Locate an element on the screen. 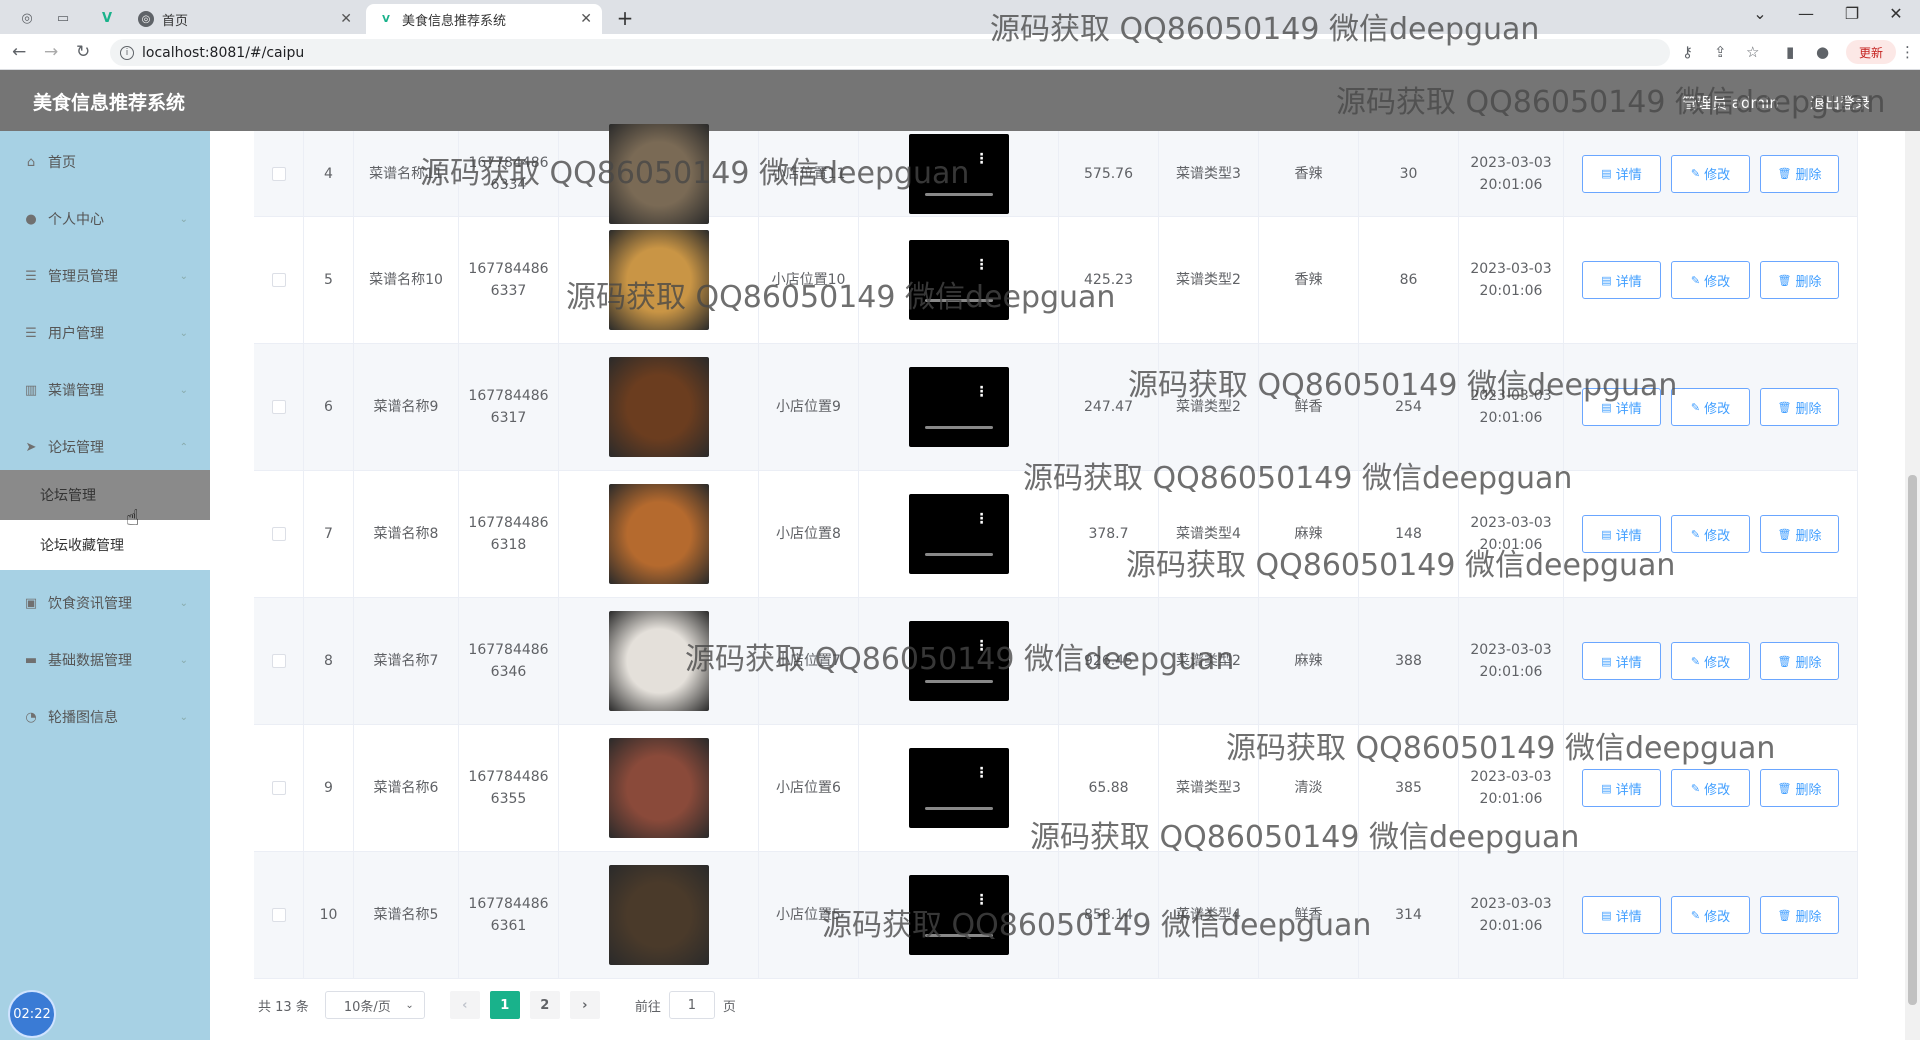 This screenshot has height=1040, width=1920. next-page-button: › is located at coordinates (584, 1005).